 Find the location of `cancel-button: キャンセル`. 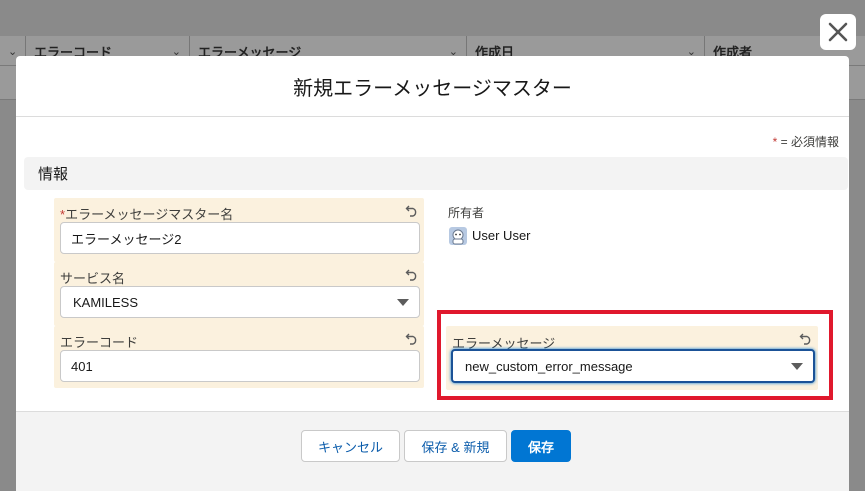

cancel-button: キャンセル is located at coordinates (350, 446).